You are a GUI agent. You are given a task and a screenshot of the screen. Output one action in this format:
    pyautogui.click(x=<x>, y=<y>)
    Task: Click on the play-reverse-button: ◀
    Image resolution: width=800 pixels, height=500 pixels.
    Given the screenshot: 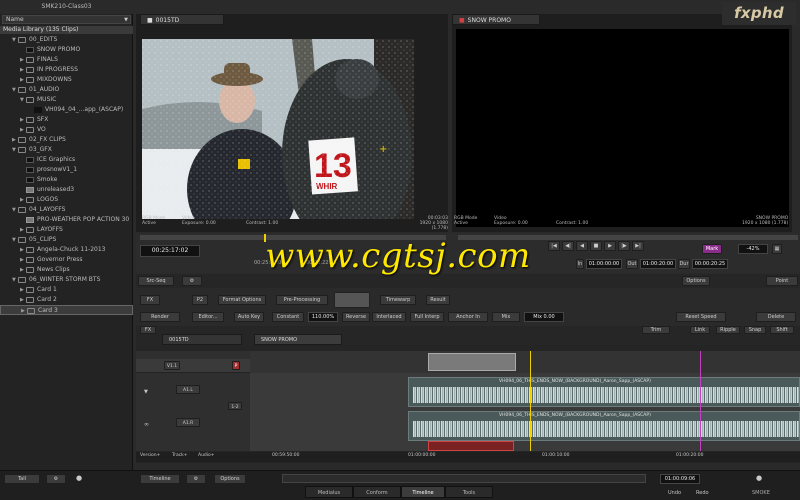 What is the action you would take?
    pyautogui.click(x=582, y=246)
    